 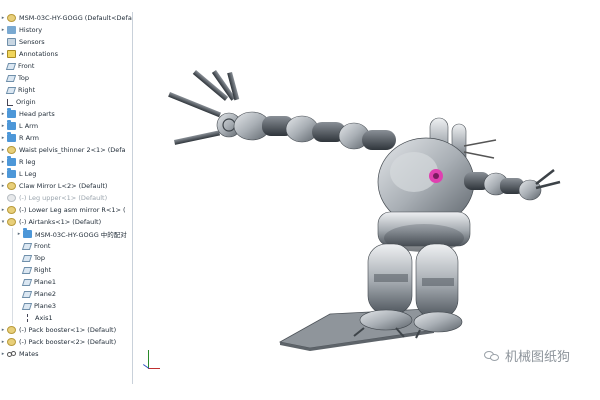 I want to click on tree-item-pack-booster-2: ▸ (-) Pack booster<2> (Default), so click(x=66, y=342).